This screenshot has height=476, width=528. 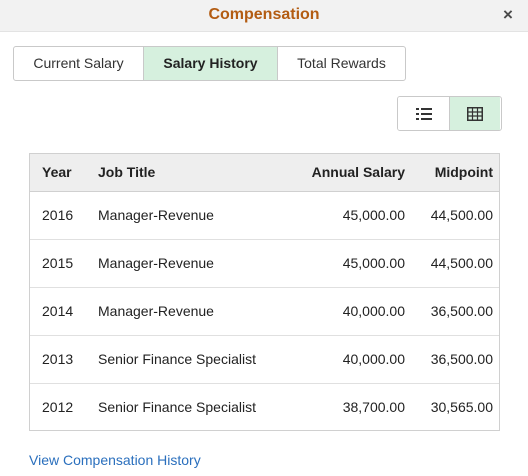 I want to click on tab-total-rewards: Total Rewards, so click(x=341, y=63).